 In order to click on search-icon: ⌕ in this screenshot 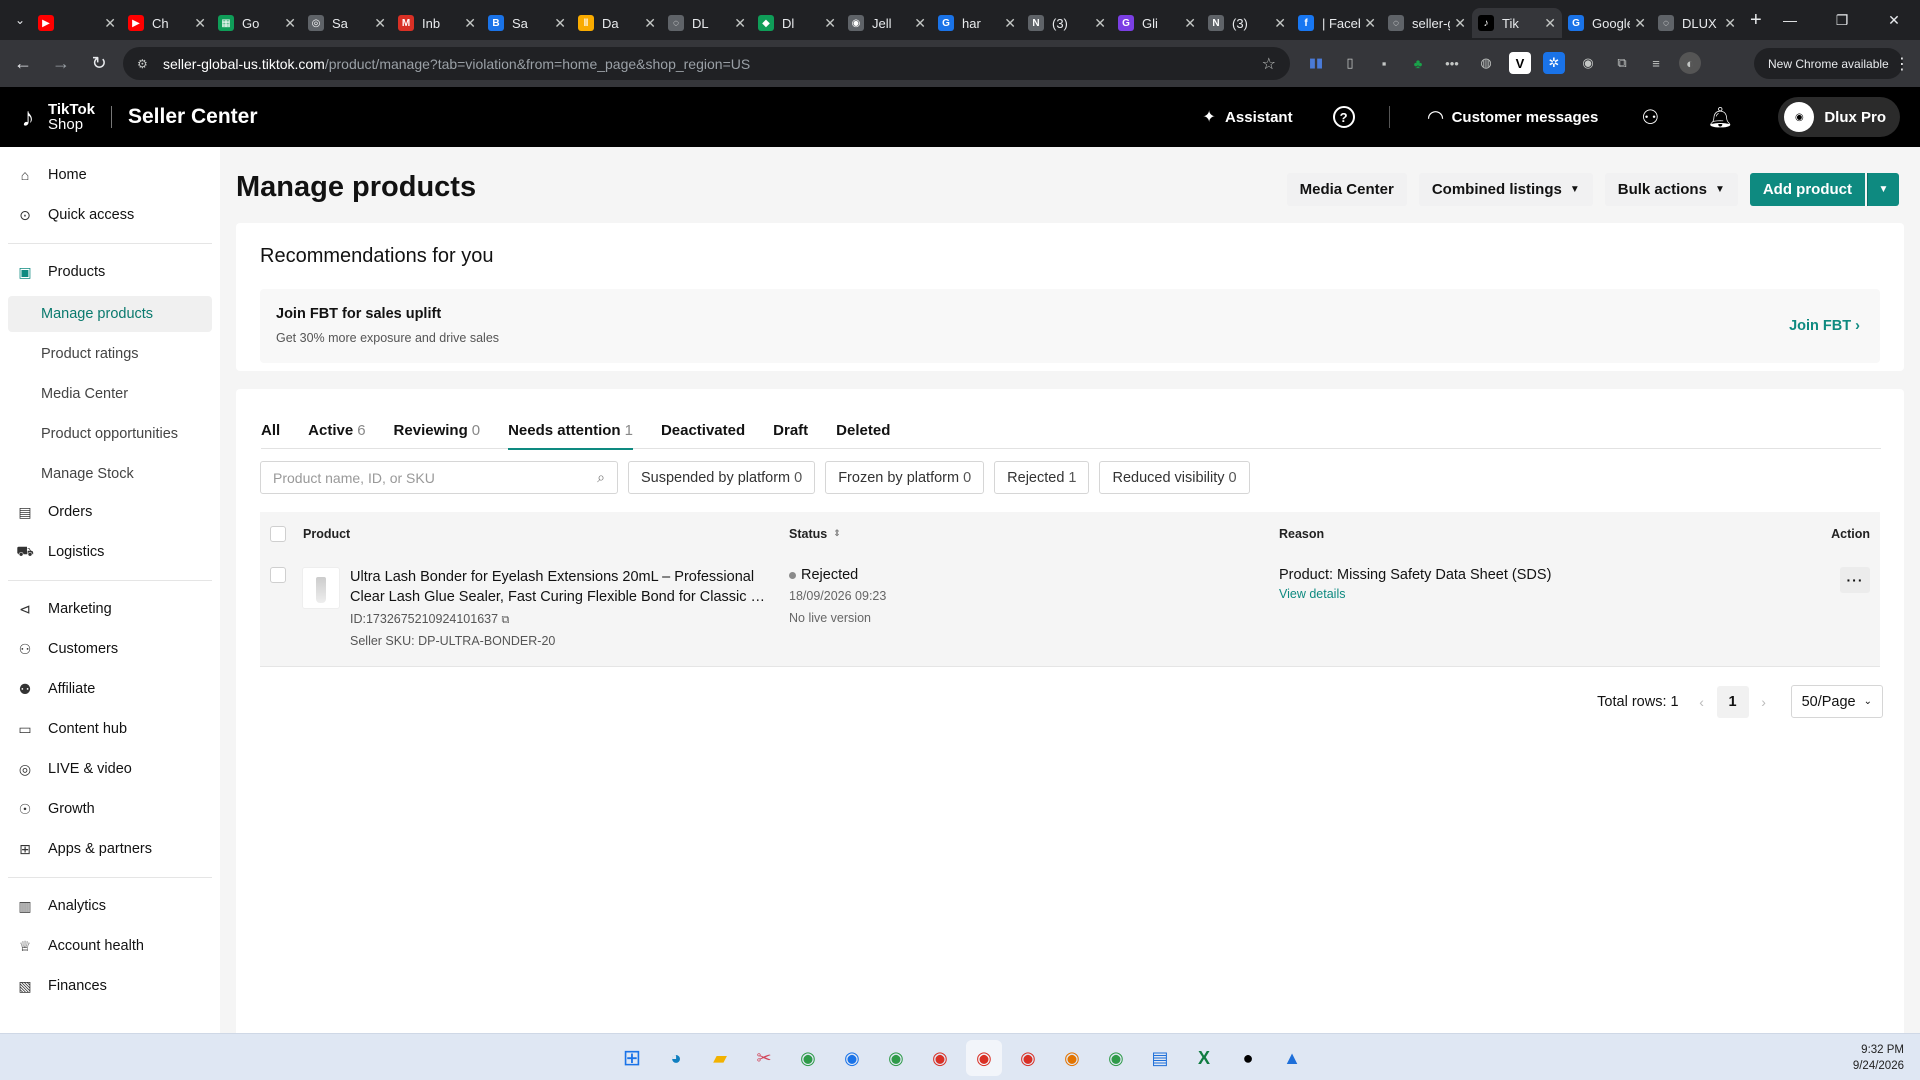, I will do `click(601, 477)`.